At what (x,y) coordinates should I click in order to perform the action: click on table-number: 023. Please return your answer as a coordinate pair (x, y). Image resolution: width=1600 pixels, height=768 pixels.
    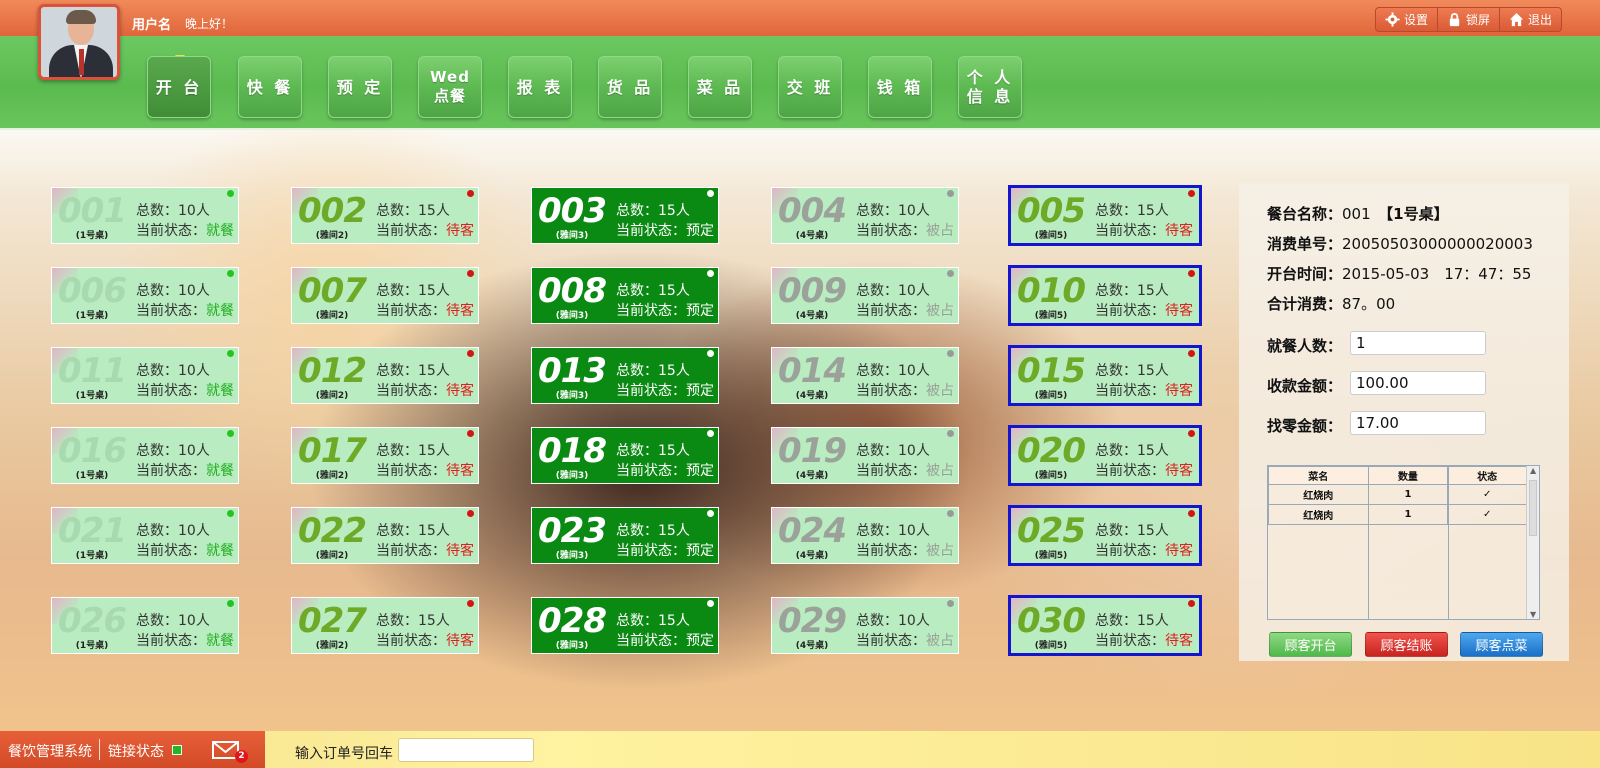
    Looking at the image, I should click on (572, 531).